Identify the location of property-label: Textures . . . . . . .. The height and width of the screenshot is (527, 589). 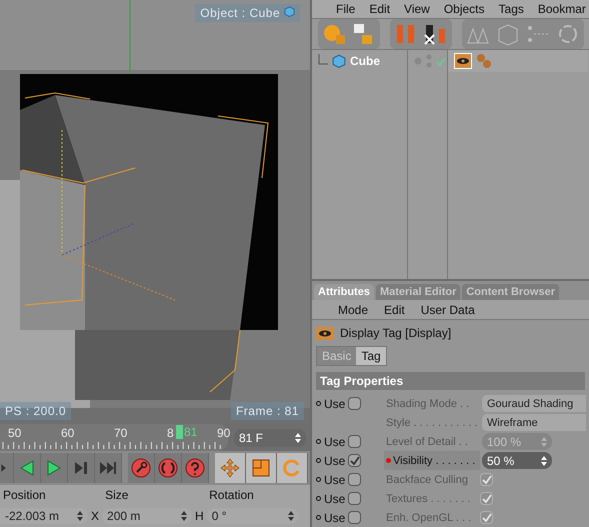
(428, 499).